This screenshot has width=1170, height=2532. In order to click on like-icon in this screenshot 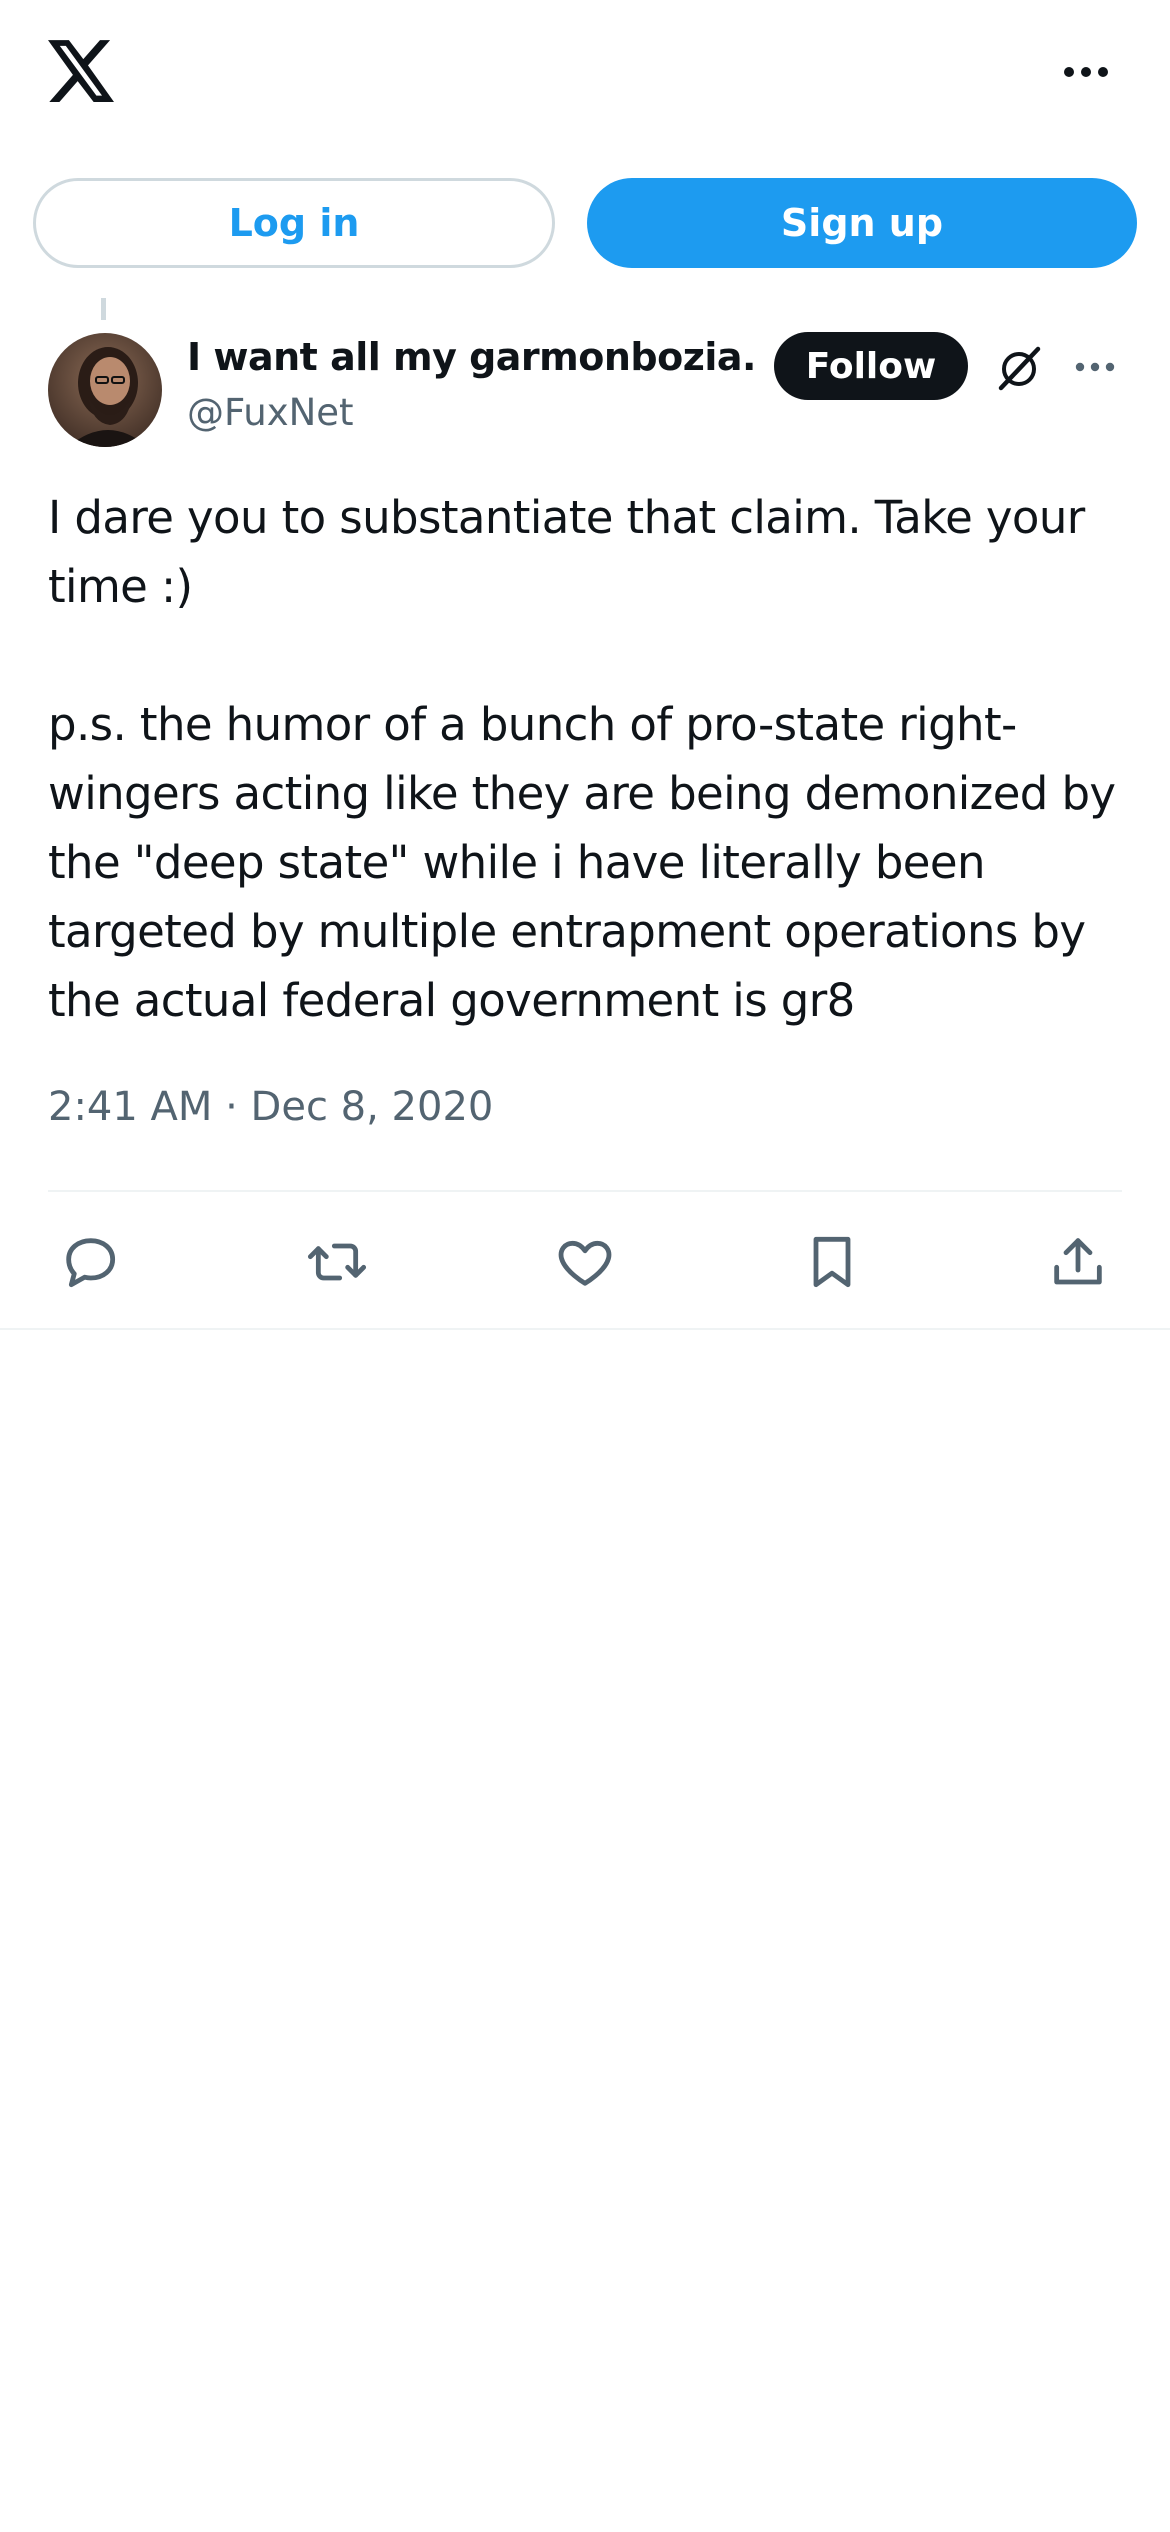, I will do `click(585, 1262)`.